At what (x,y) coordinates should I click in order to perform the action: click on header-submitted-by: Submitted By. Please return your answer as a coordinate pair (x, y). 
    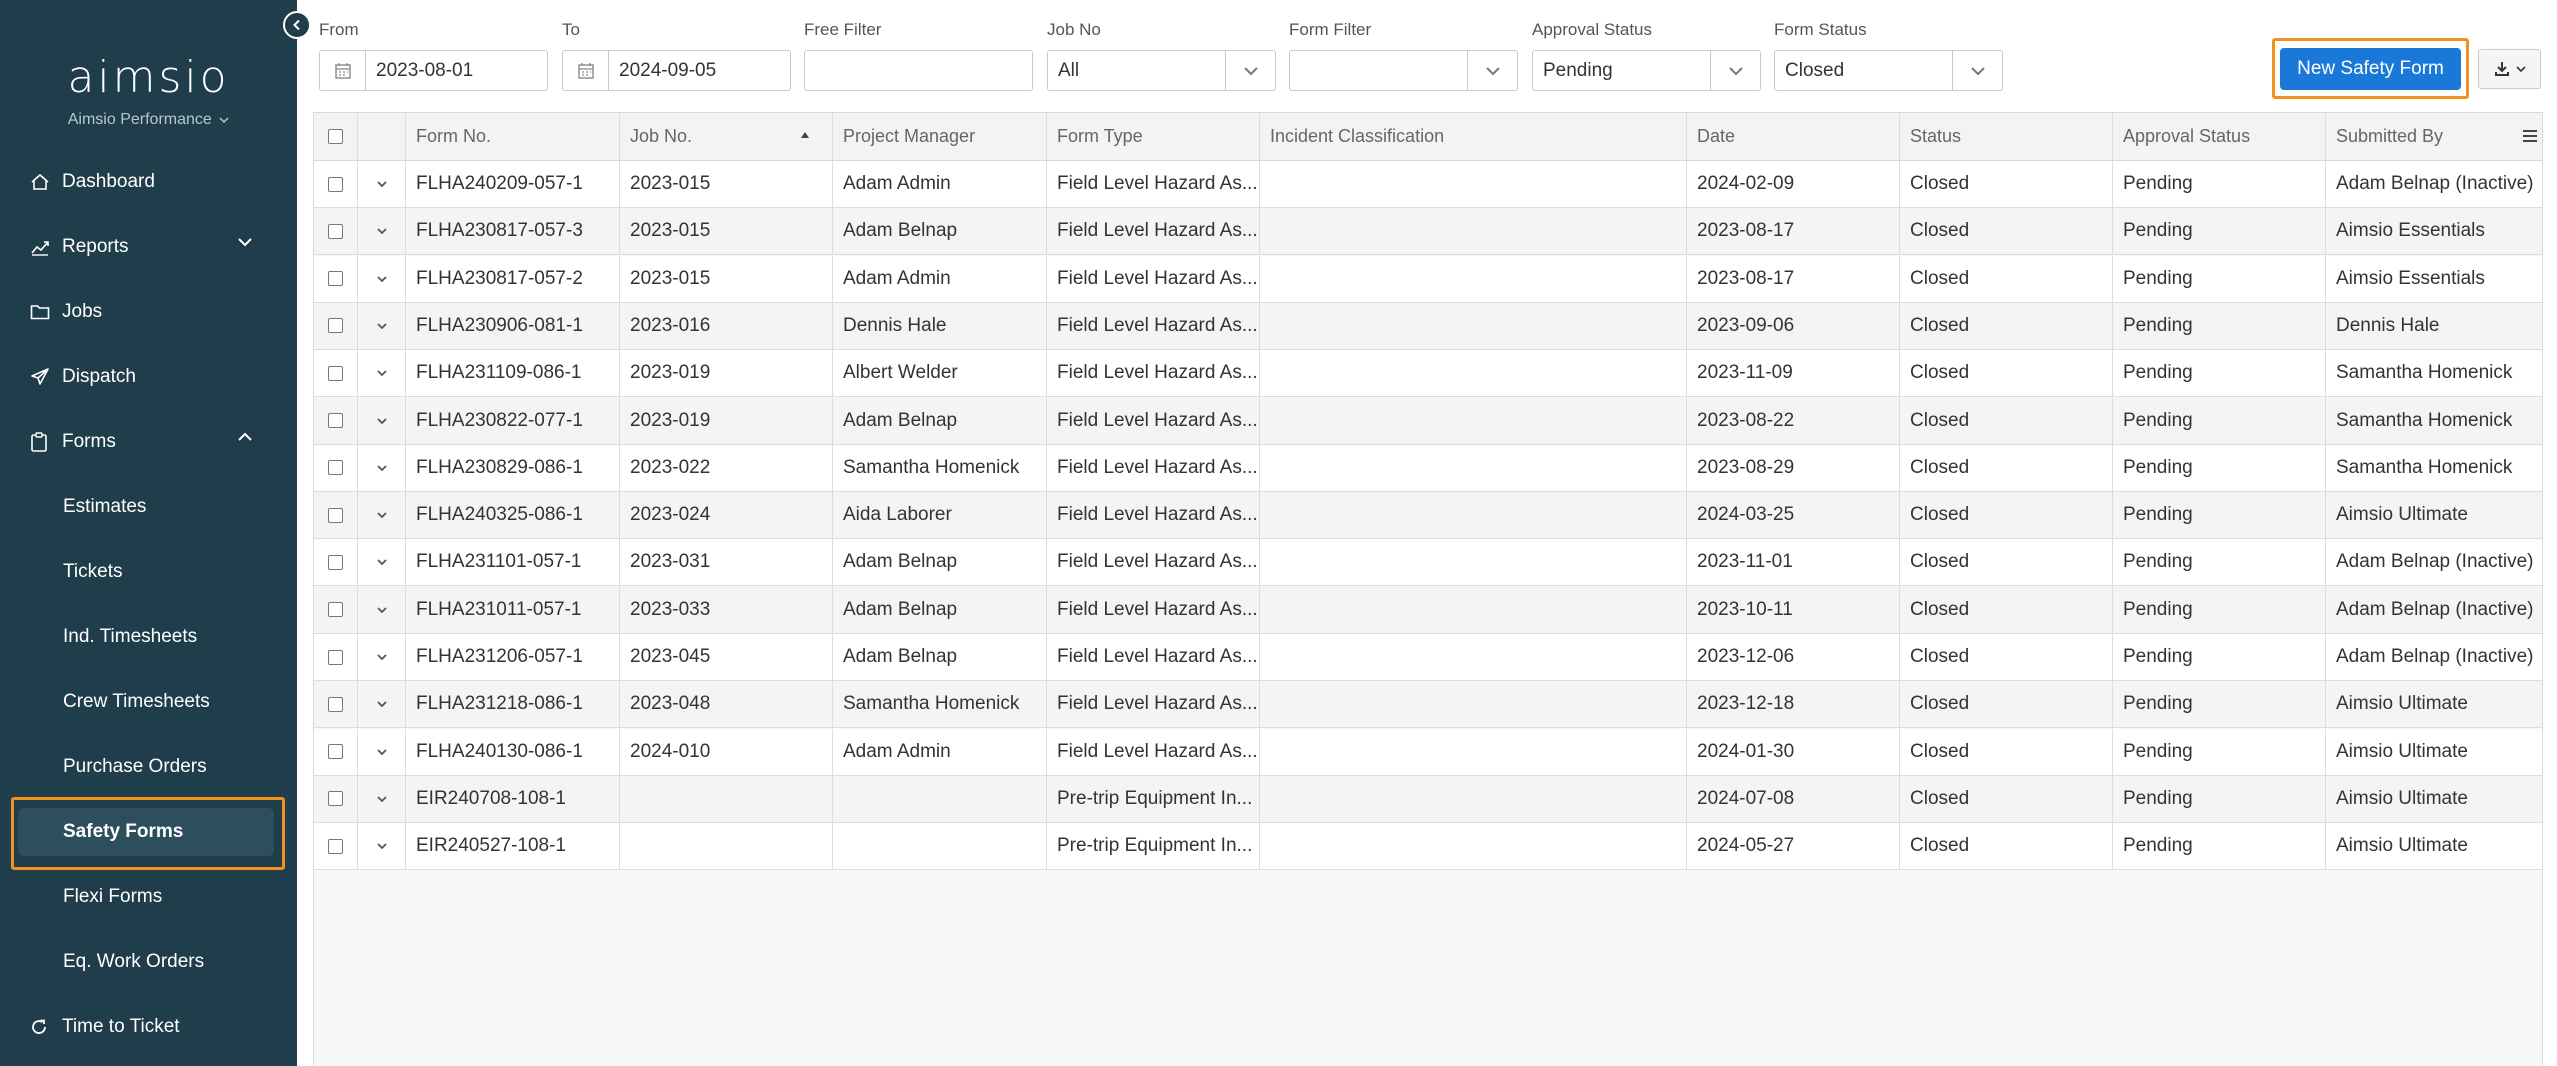
    Looking at the image, I should click on (2434, 136).